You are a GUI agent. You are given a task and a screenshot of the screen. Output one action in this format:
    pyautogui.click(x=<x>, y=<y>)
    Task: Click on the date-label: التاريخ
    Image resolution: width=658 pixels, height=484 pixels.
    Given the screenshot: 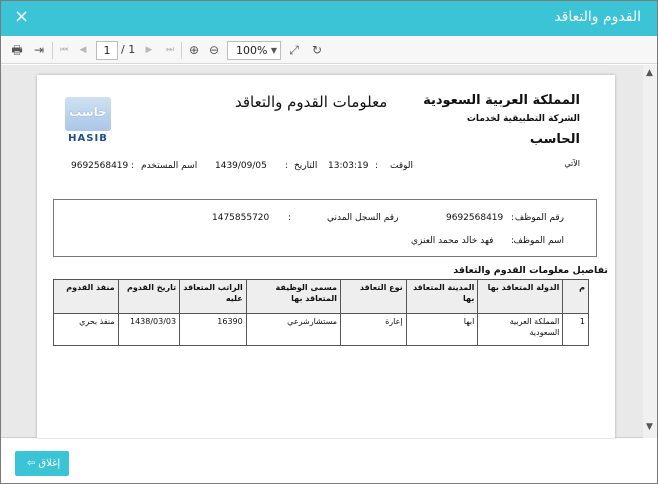 What is the action you would take?
    pyautogui.click(x=306, y=166)
    